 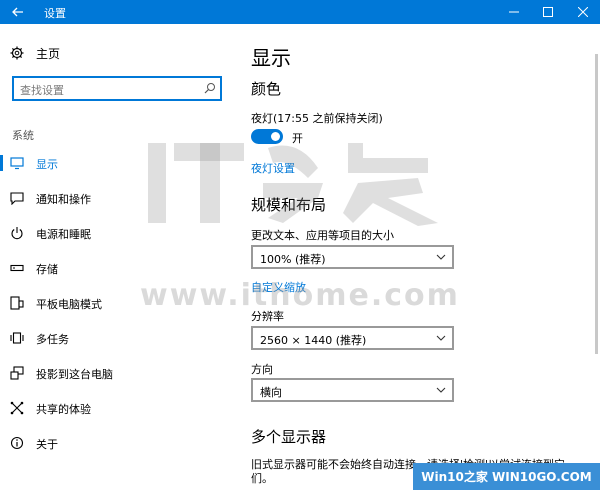 What do you see at coordinates (47, 269) in the screenshot?
I see `sidebar-item-label: 存储` at bounding box center [47, 269].